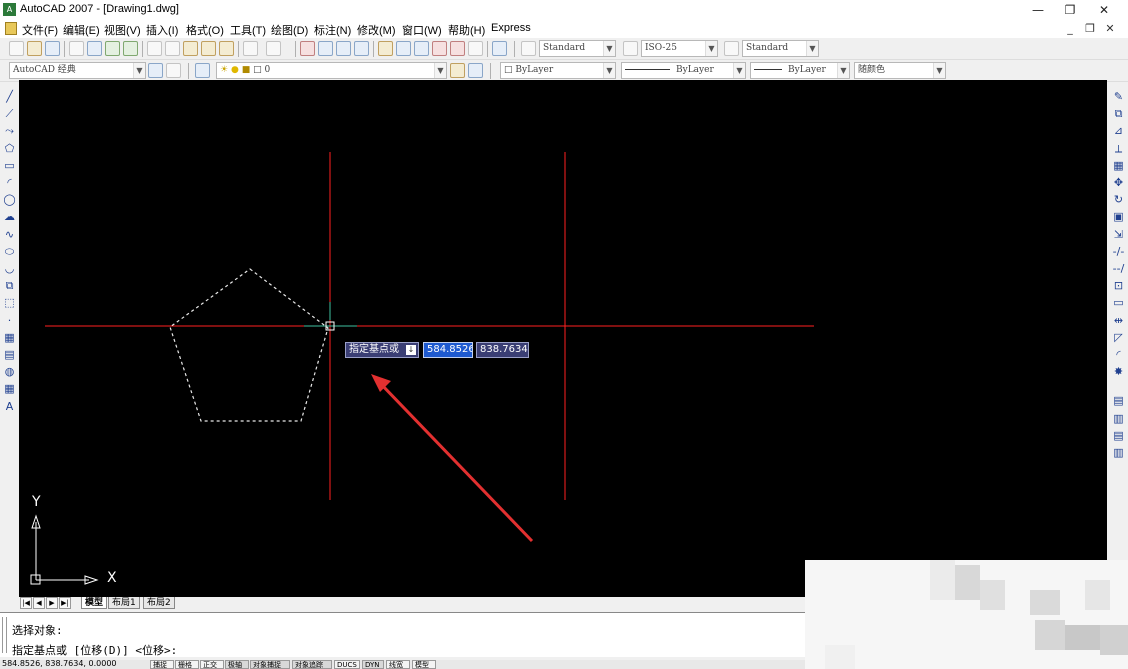  I want to click on mtext-icon: A, so click(9, 406).